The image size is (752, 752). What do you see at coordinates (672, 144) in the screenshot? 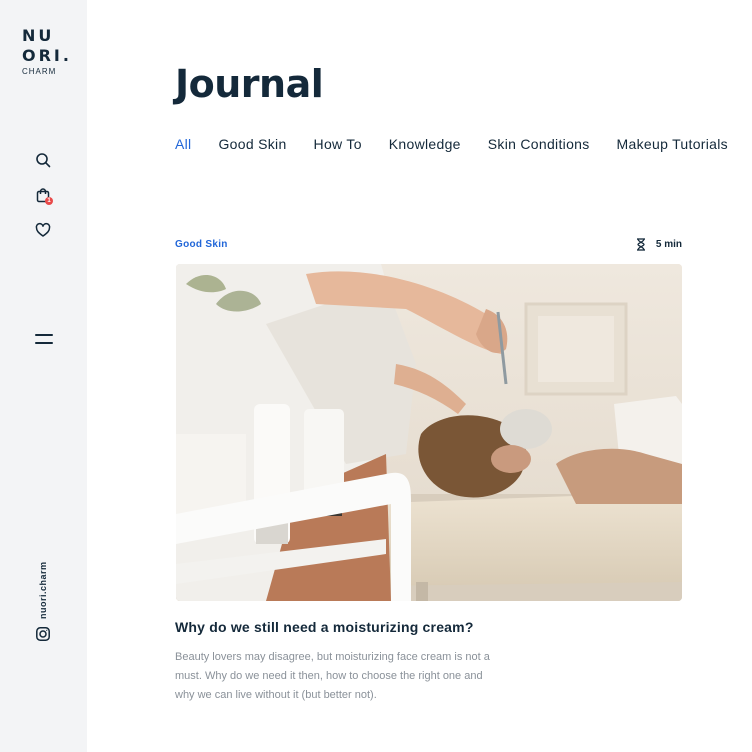
I see `tab-makeup-tutorials: Makeup Tutorials` at bounding box center [672, 144].